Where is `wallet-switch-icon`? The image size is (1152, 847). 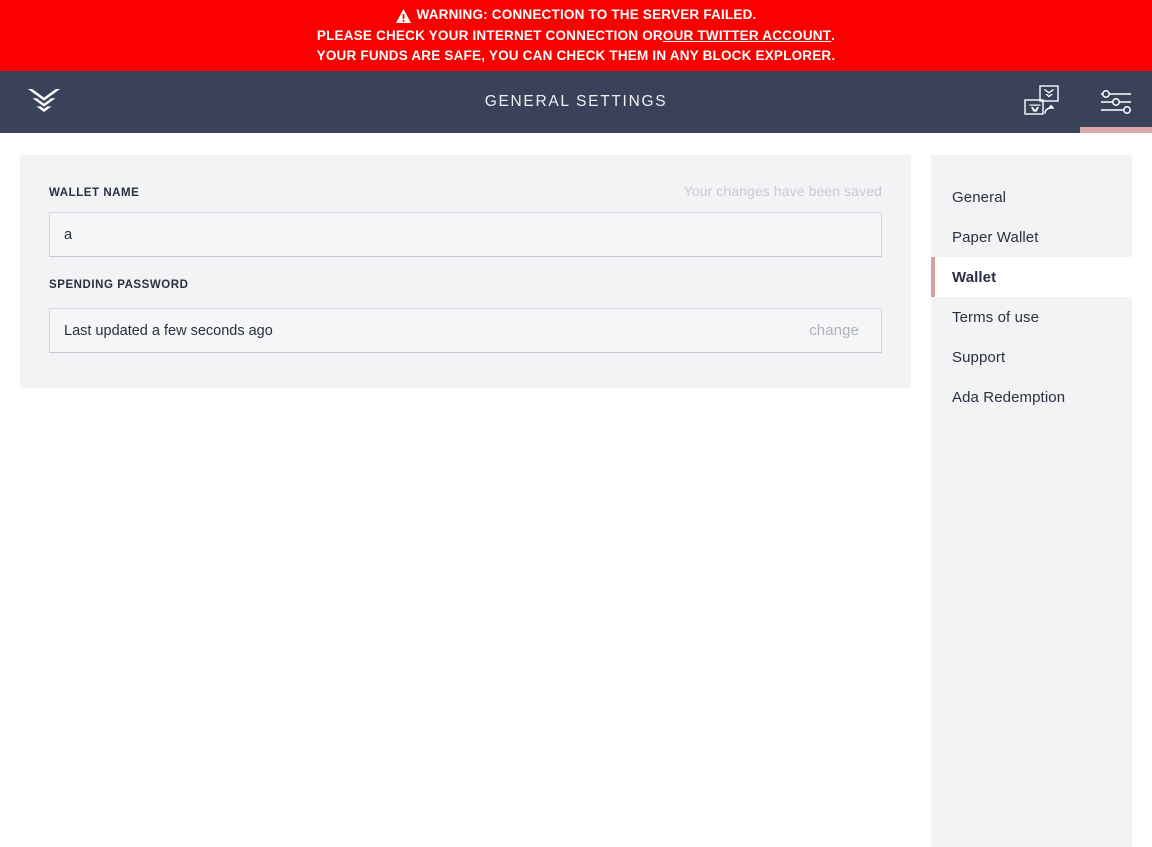
wallet-switch-icon is located at coordinates (1044, 102).